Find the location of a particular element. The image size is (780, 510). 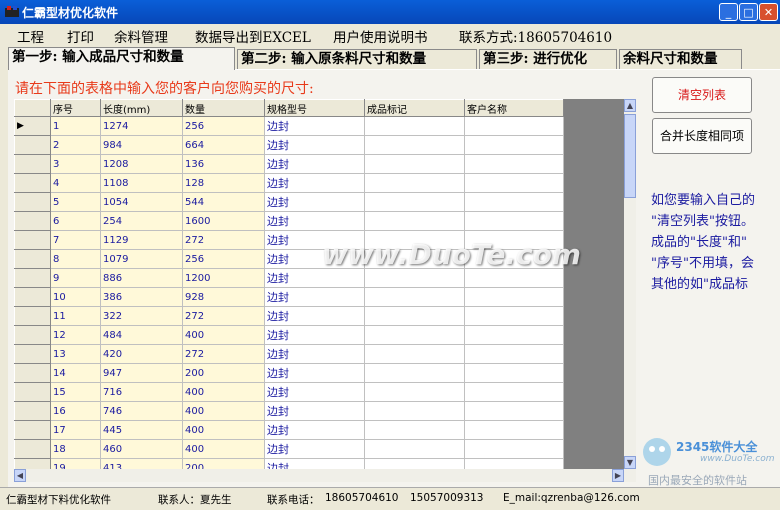

tab-step3: 第三步: 进行优化 is located at coordinates (548, 59).